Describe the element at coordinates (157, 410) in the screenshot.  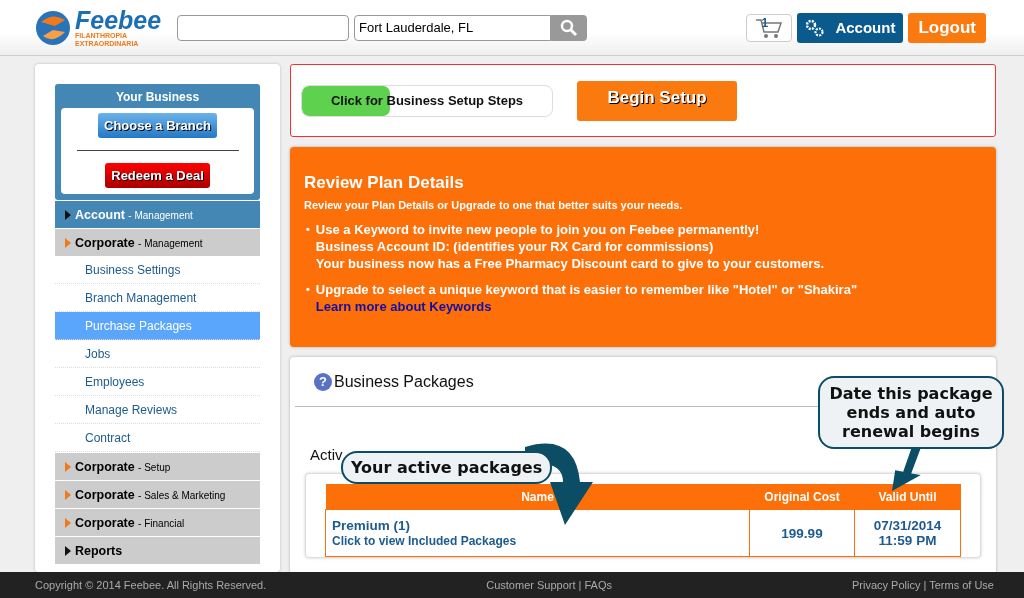
I see `menu-item: Manage Reviews` at that location.